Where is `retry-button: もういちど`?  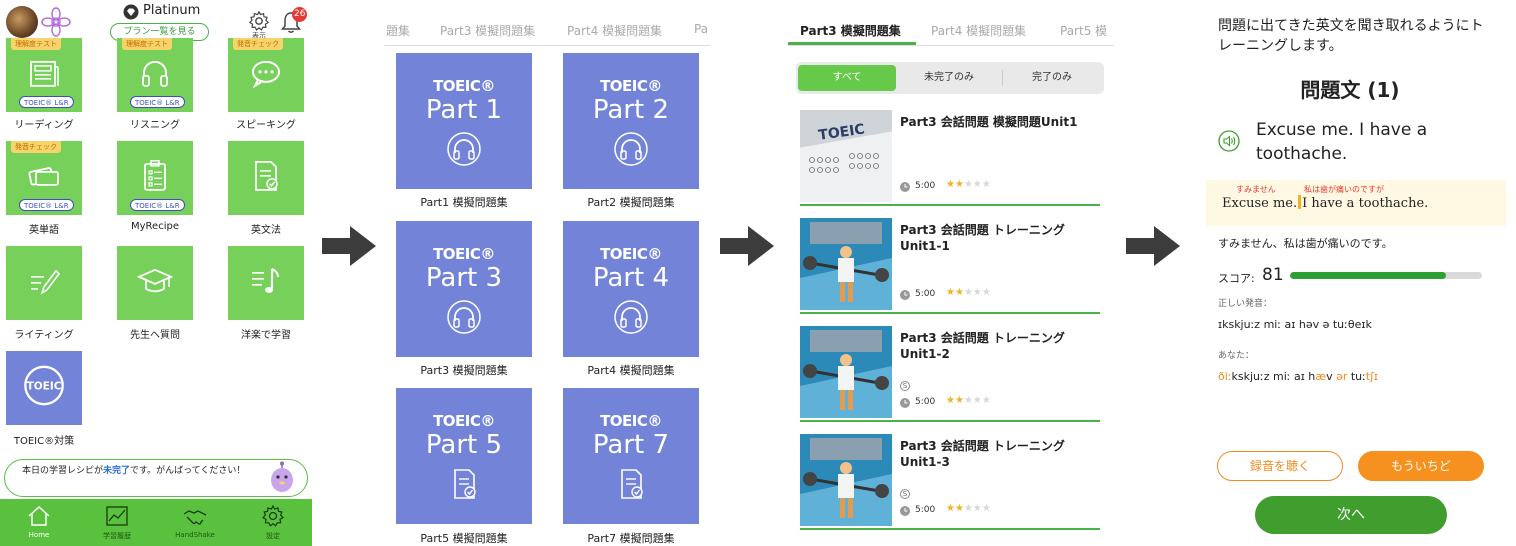 retry-button: もういちど is located at coordinates (1421, 466).